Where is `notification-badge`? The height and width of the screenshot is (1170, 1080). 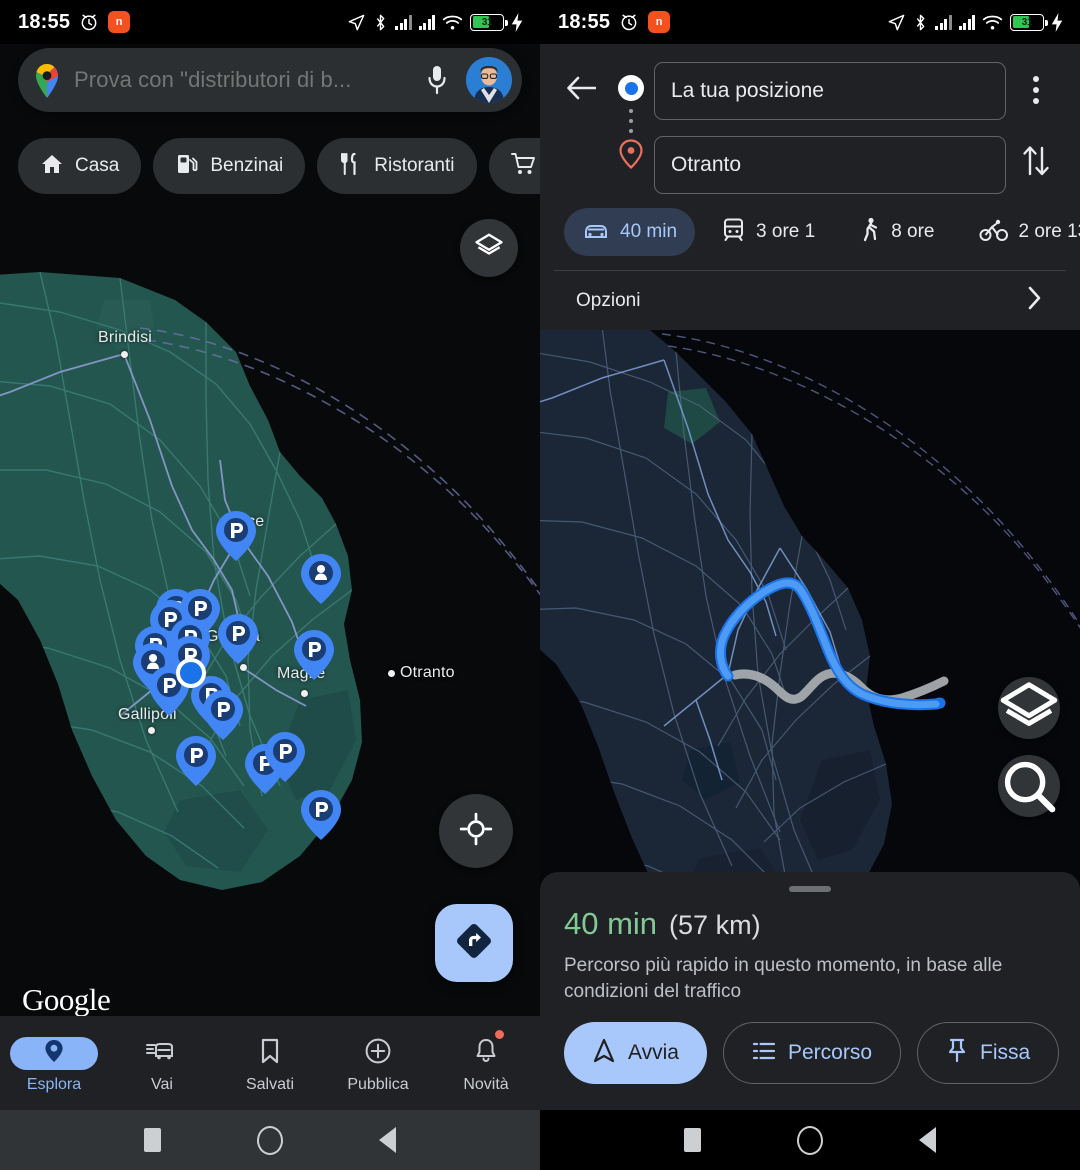
notification-badge is located at coordinates (499, 1034).